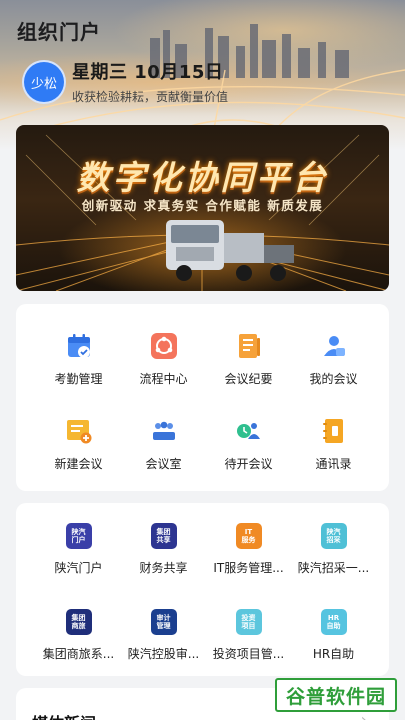 The height and width of the screenshot is (720, 405). Describe the element at coordinates (78, 346) in the screenshot. I see `calendar-check-icon` at that location.